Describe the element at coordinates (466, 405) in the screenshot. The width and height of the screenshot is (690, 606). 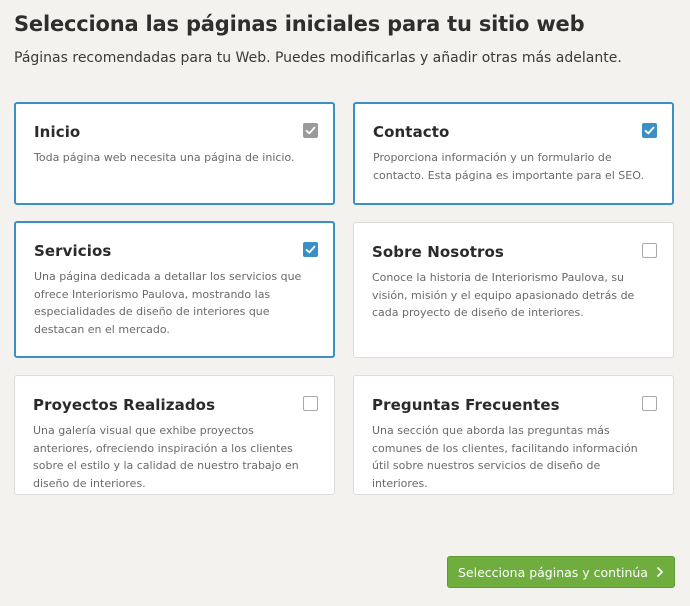
I see `card-title: Preguntas Frecuentes` at that location.